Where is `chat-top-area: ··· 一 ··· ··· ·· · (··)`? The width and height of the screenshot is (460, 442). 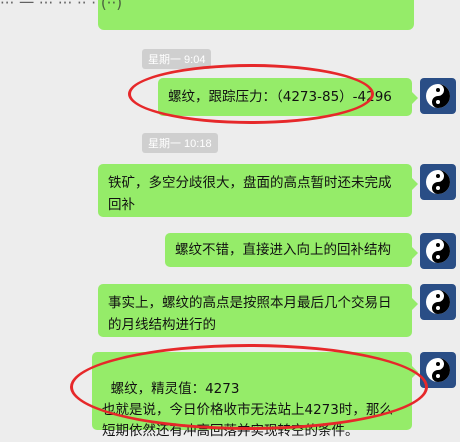
chat-top-area: ··· 一 ··· ··· ·· · (··) is located at coordinates (230, 18).